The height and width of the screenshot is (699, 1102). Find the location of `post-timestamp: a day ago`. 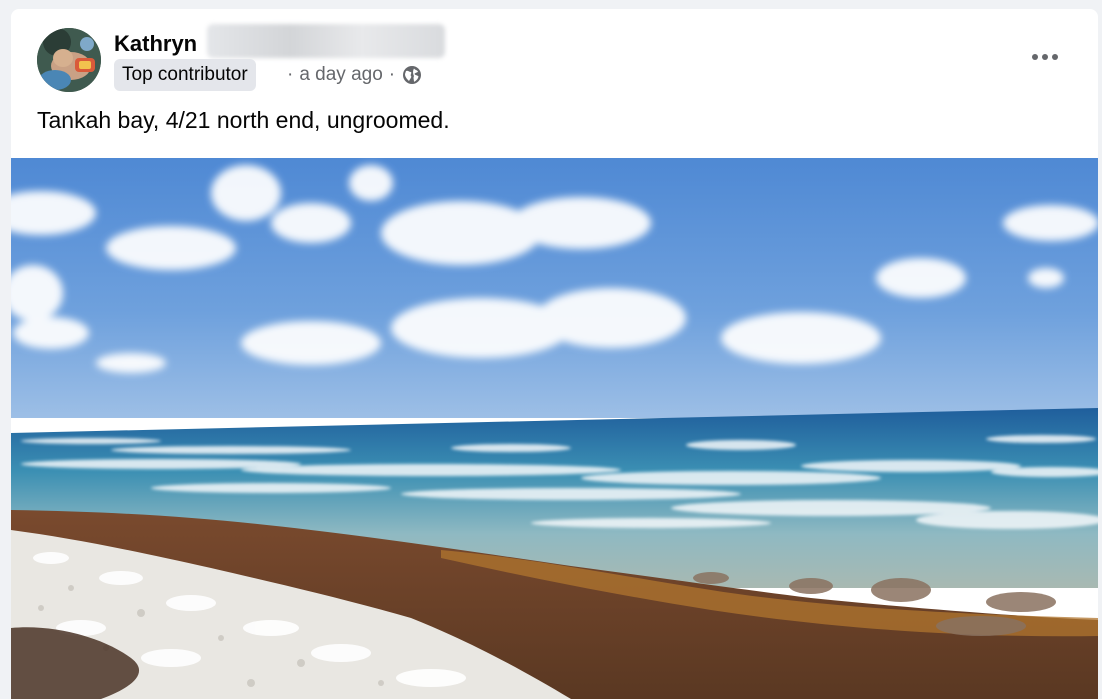

post-timestamp: a day ago is located at coordinates (340, 75).